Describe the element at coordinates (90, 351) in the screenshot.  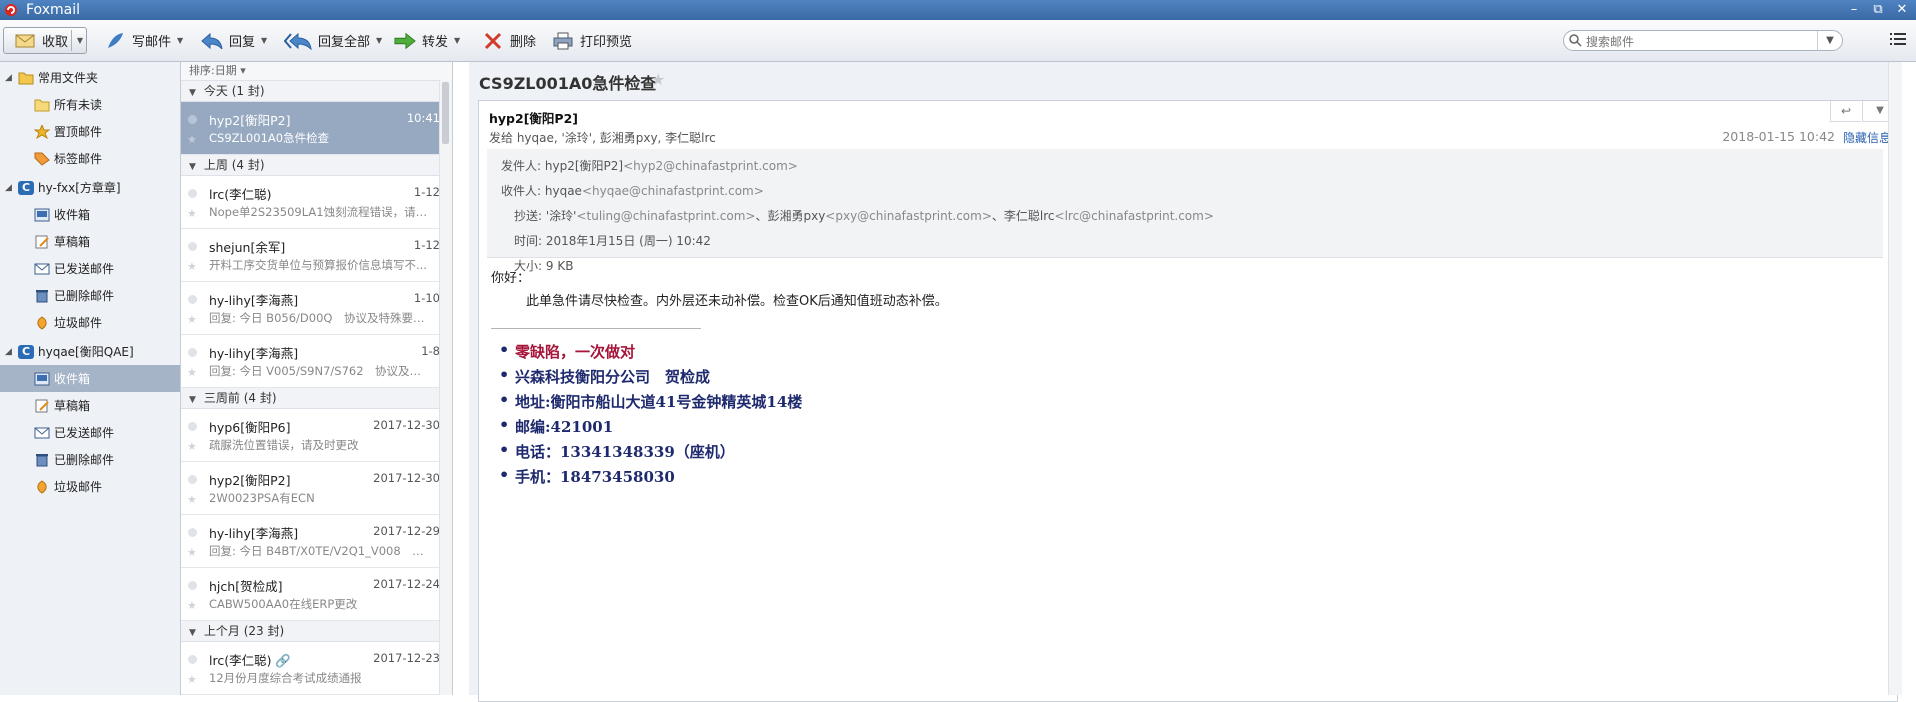
I see `account-hyqae: ◢ C hyqae[衡阳QAE]` at that location.